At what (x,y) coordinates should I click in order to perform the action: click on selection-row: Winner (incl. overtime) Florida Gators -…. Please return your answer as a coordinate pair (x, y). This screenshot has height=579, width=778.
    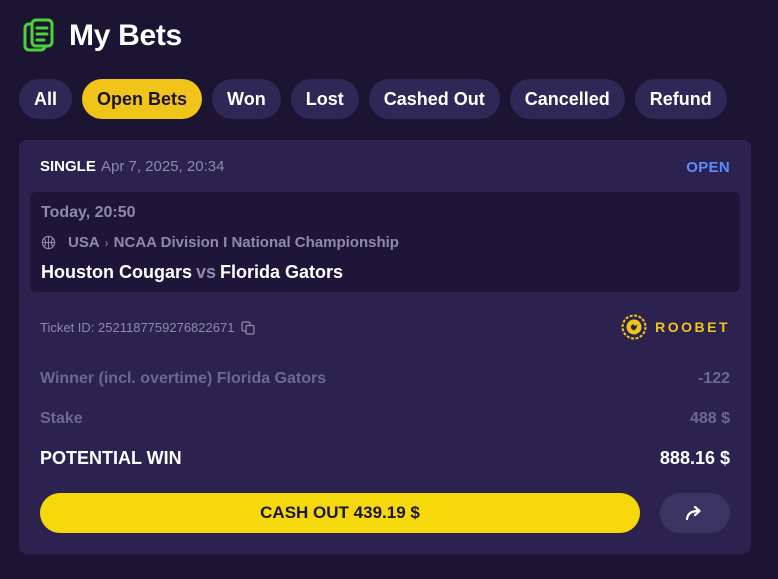
    Looking at the image, I should click on (385, 379).